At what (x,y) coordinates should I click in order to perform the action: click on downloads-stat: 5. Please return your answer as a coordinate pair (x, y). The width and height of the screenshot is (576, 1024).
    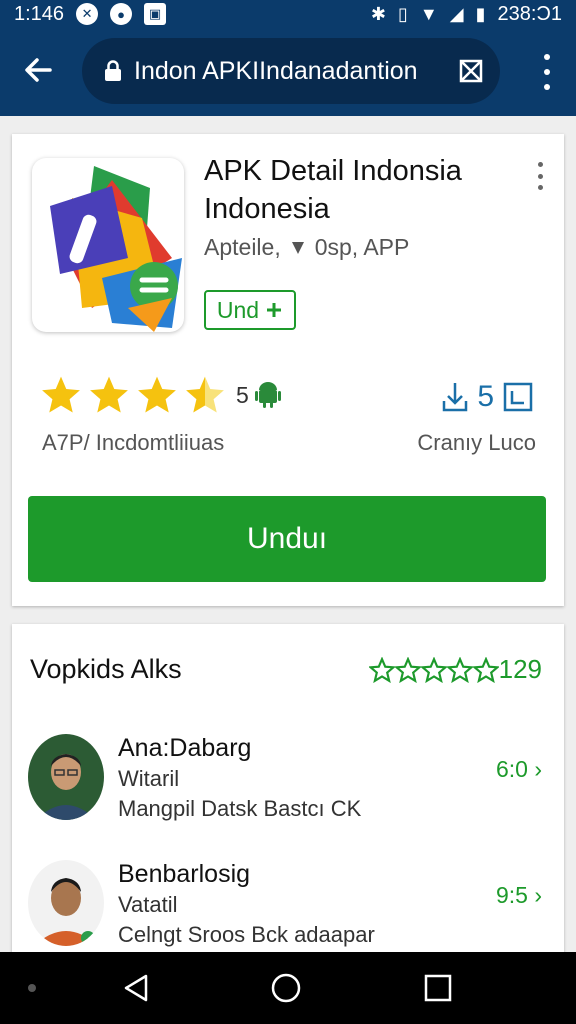
    Looking at the image, I should click on (487, 397).